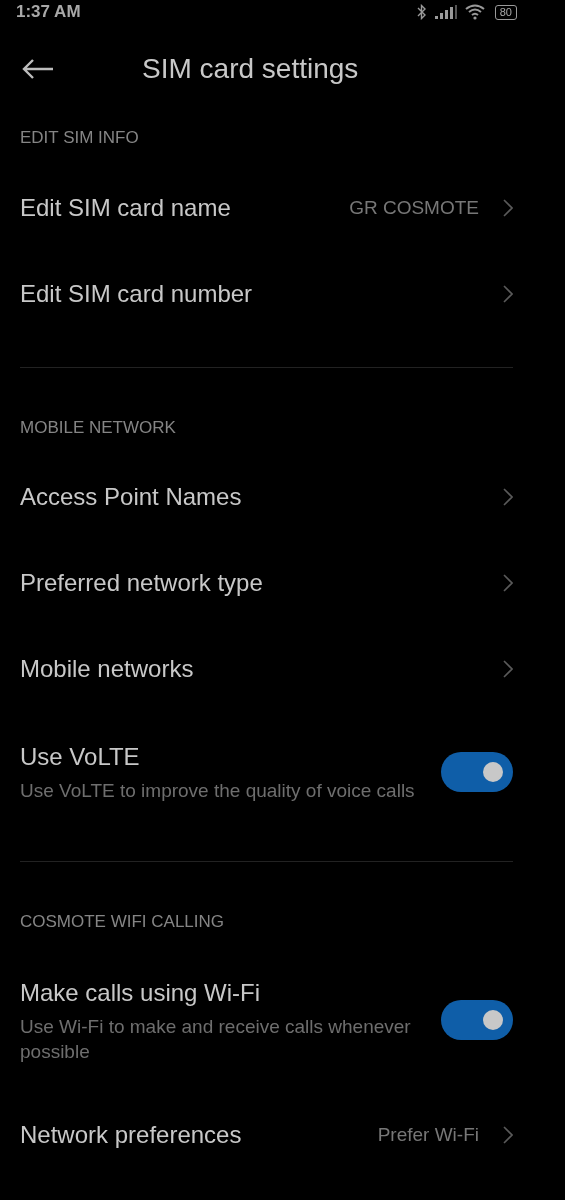 The image size is (565, 1200). What do you see at coordinates (79, 138) in the screenshot?
I see `section-label: EDIT SIM INFO` at bounding box center [79, 138].